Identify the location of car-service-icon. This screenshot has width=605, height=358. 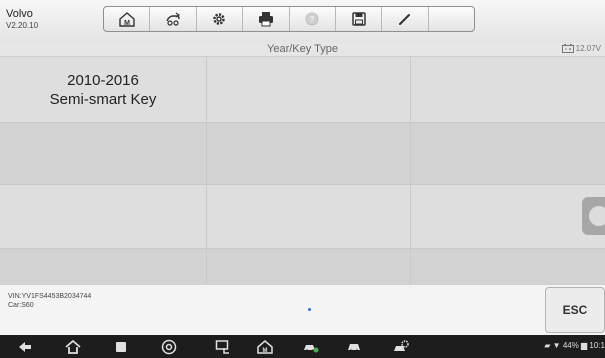
(311, 348).